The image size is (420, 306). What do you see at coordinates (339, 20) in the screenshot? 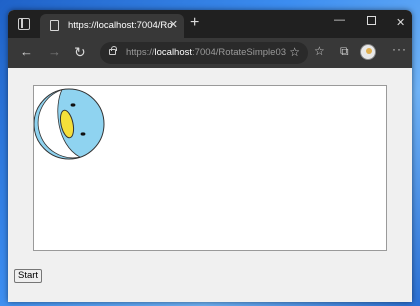
I see `minimize-button: —` at bounding box center [339, 20].